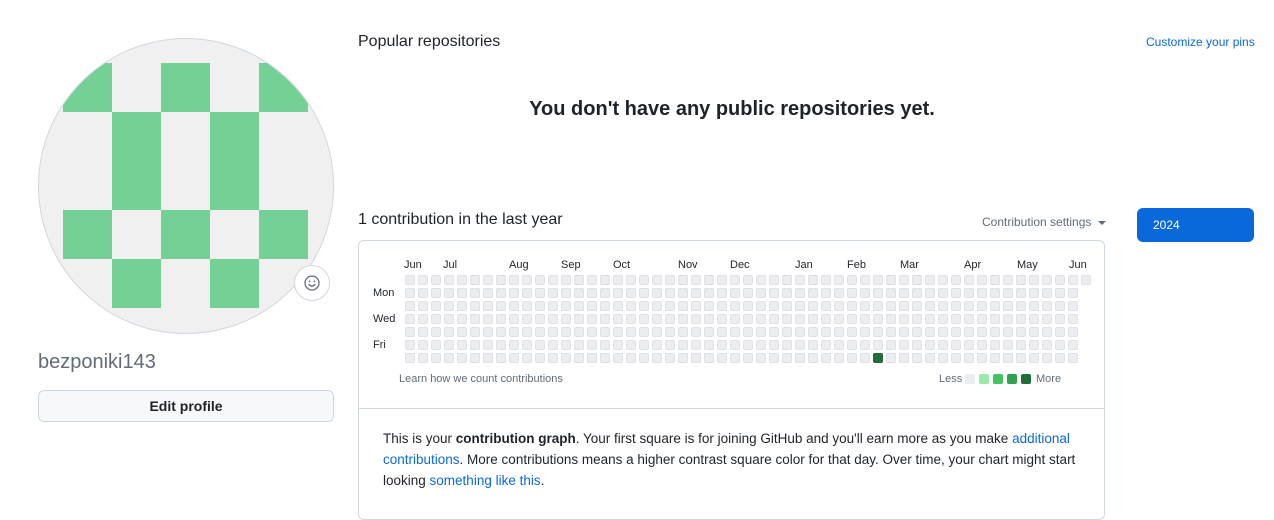 Image resolution: width=1274 pixels, height=520 pixels. I want to click on edit-profile-button: Edit profile, so click(186, 406).